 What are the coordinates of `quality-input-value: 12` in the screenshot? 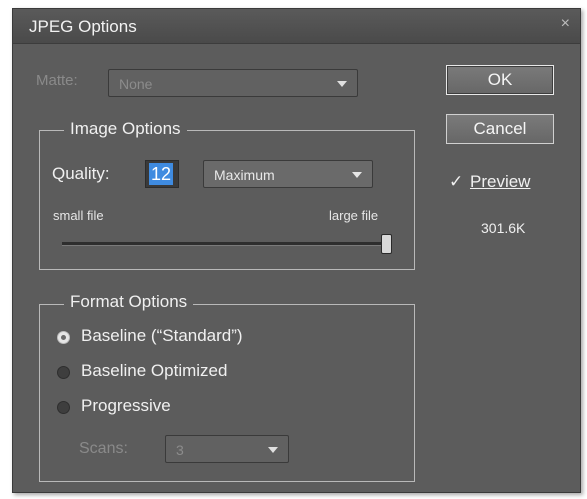 It's located at (161, 174).